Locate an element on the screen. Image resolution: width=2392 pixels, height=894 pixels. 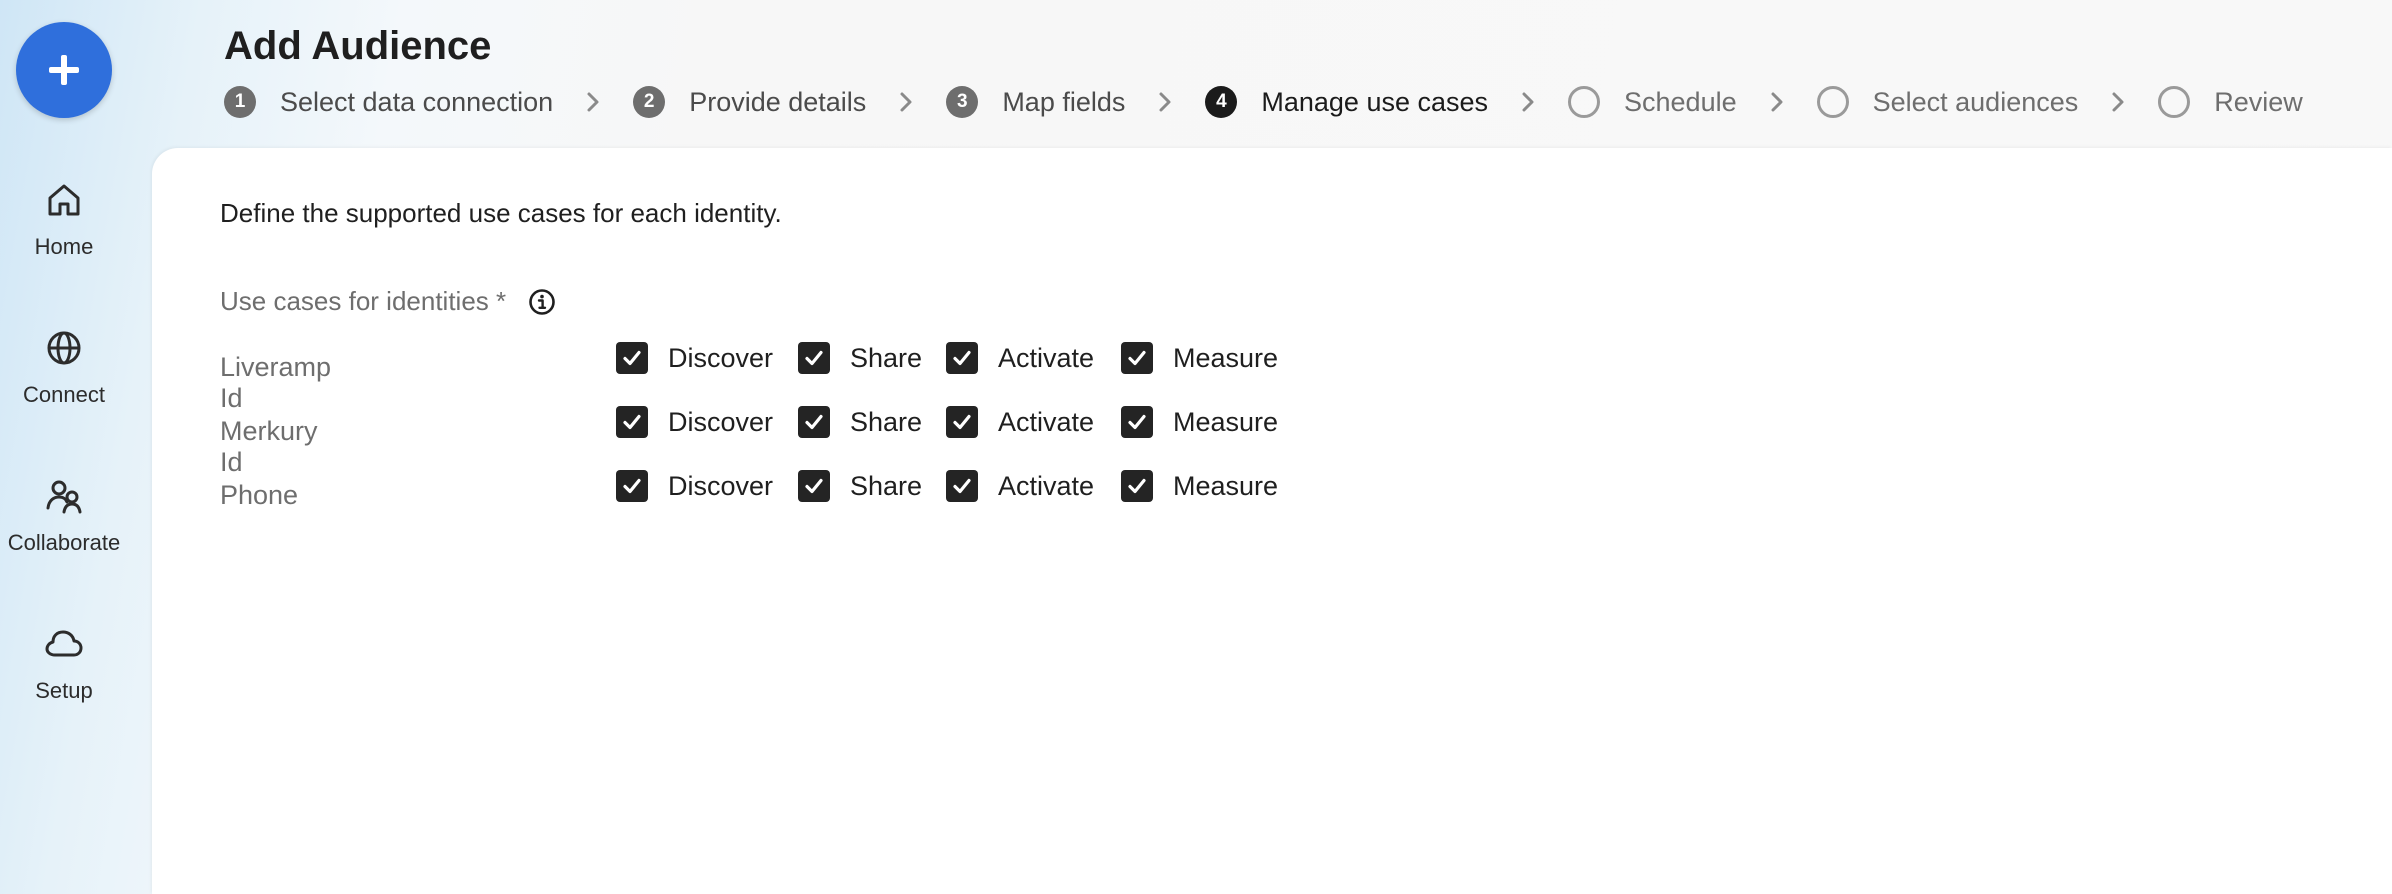
identity-label: Phone is located at coordinates (259, 495).